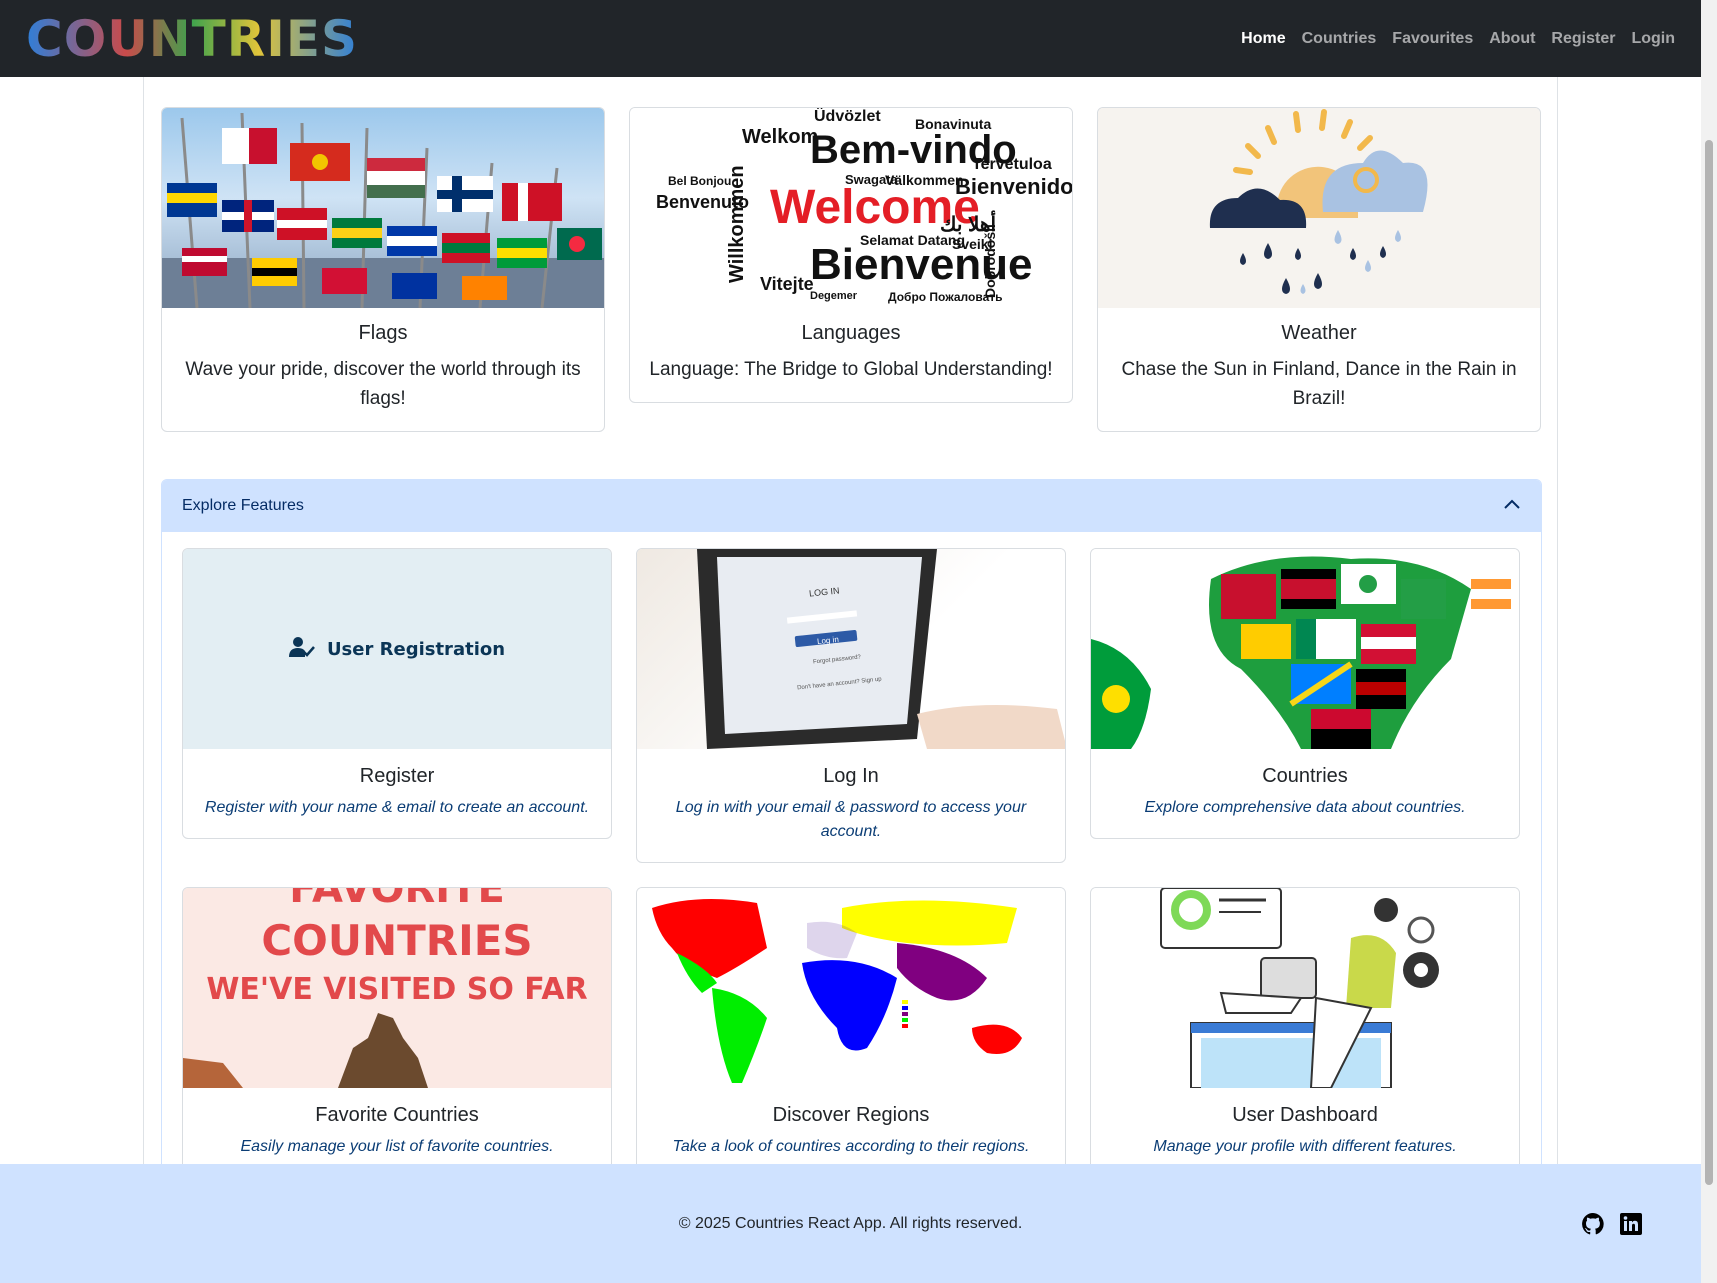 The width and height of the screenshot is (1717, 1283). What do you see at coordinates (301, 649) in the screenshot?
I see `user-check-icon` at bounding box center [301, 649].